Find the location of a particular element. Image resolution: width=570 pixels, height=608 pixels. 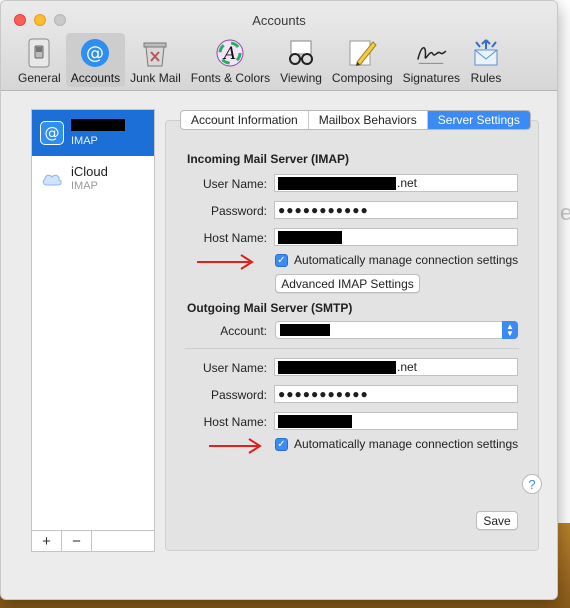

incoming-password-label: Password: is located at coordinates (238, 211).